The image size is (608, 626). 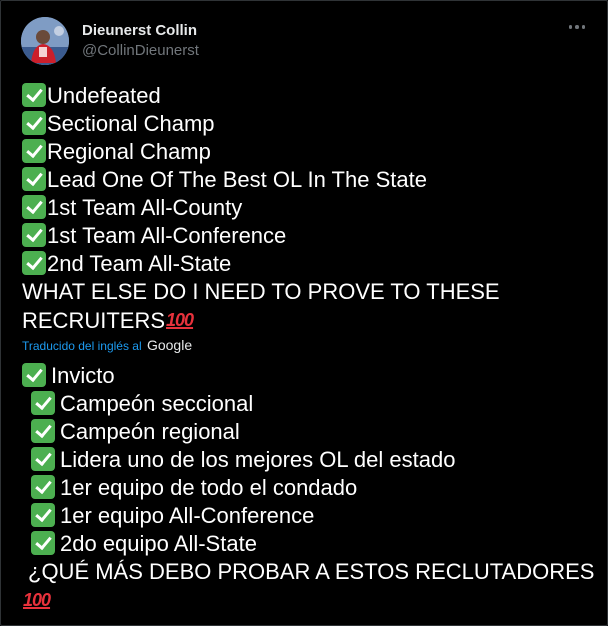 I want to click on list-item: Campeón regional, so click(x=307, y=432).